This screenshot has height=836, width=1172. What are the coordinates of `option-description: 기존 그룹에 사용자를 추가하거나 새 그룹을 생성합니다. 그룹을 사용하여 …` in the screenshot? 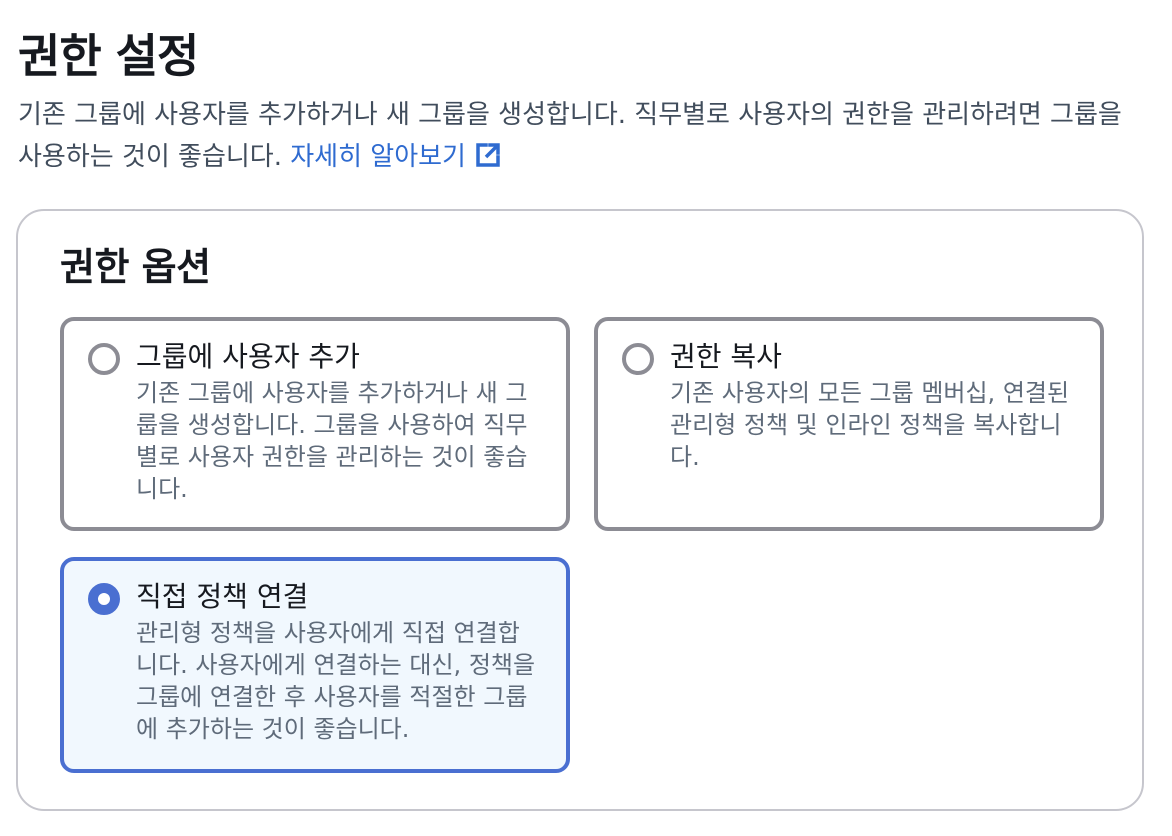 It's located at (332, 441).